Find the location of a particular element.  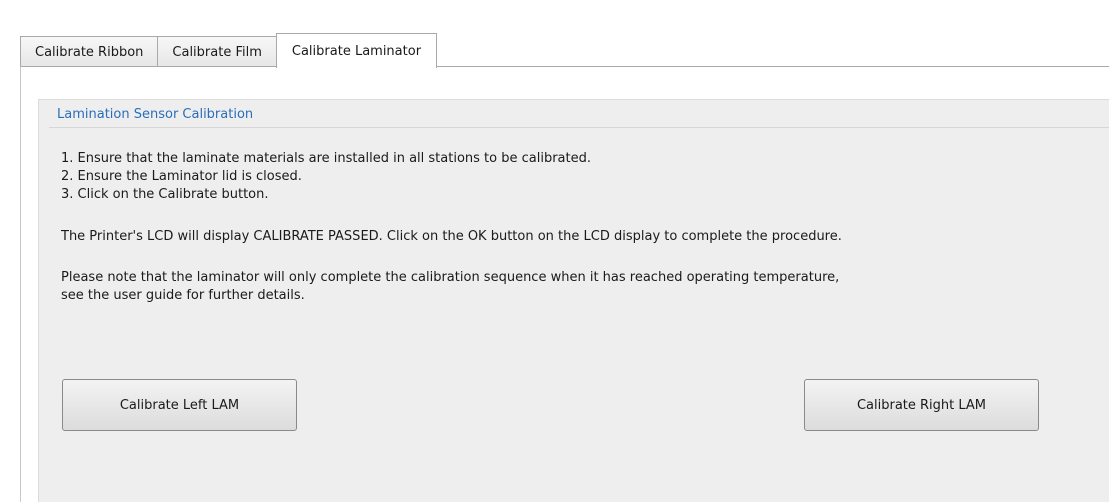

instruction-step: 3. Click on the Calibrate button. is located at coordinates (165, 194).